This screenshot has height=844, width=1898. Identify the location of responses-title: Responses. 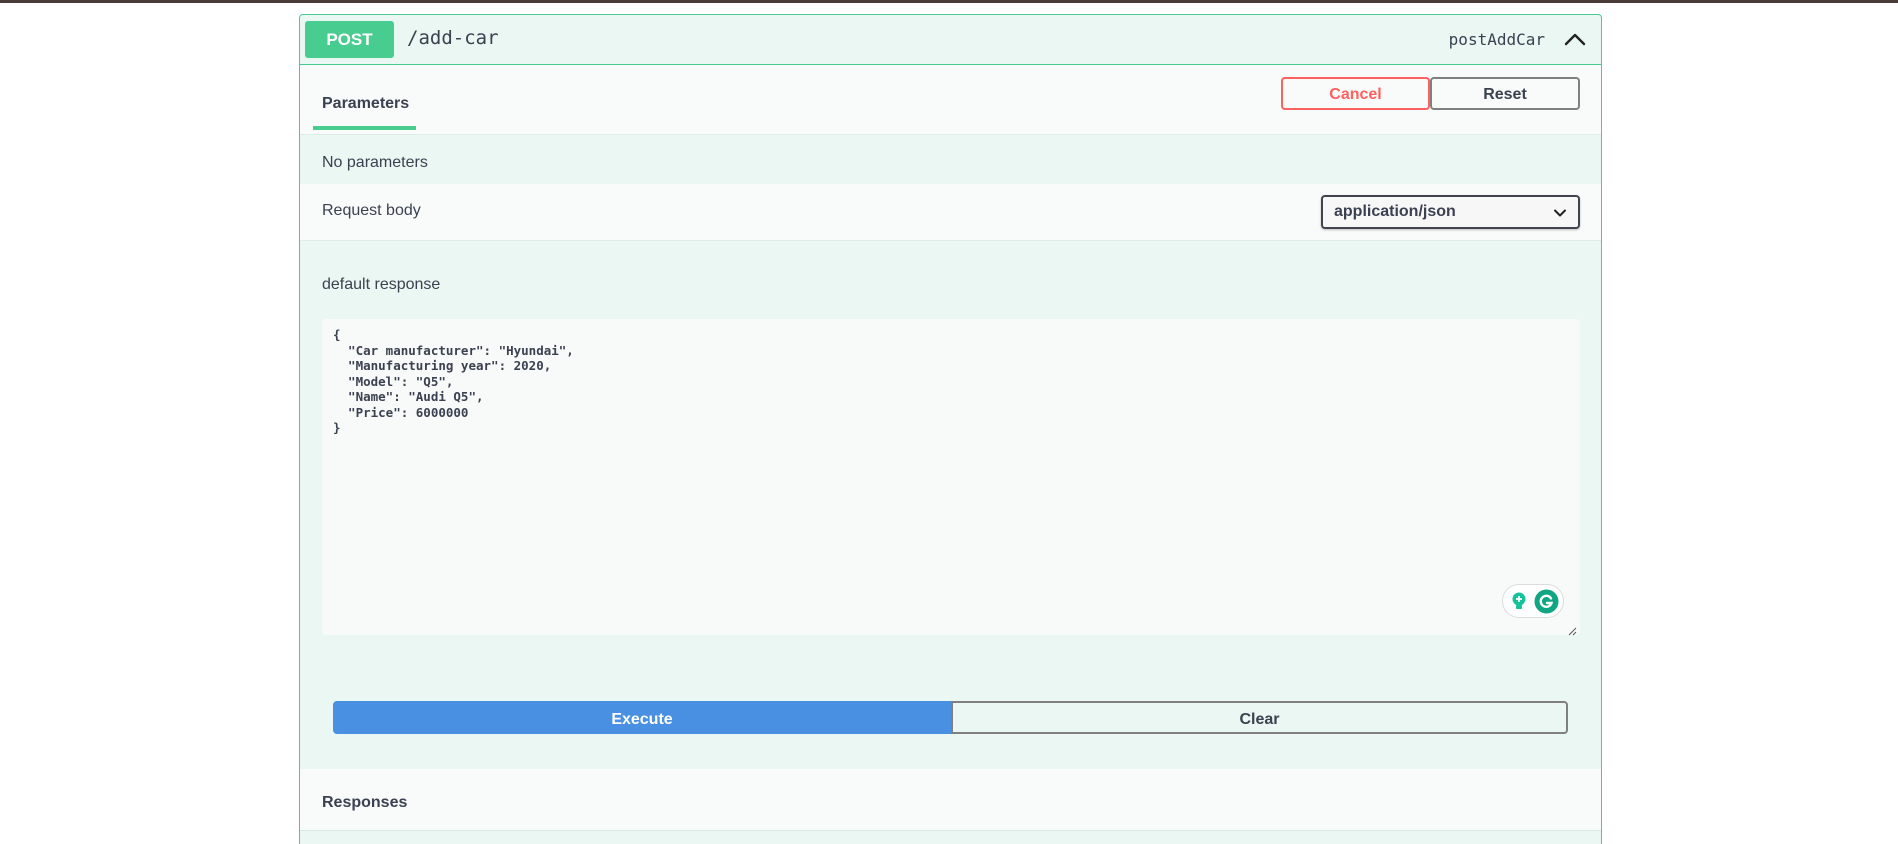
(365, 802).